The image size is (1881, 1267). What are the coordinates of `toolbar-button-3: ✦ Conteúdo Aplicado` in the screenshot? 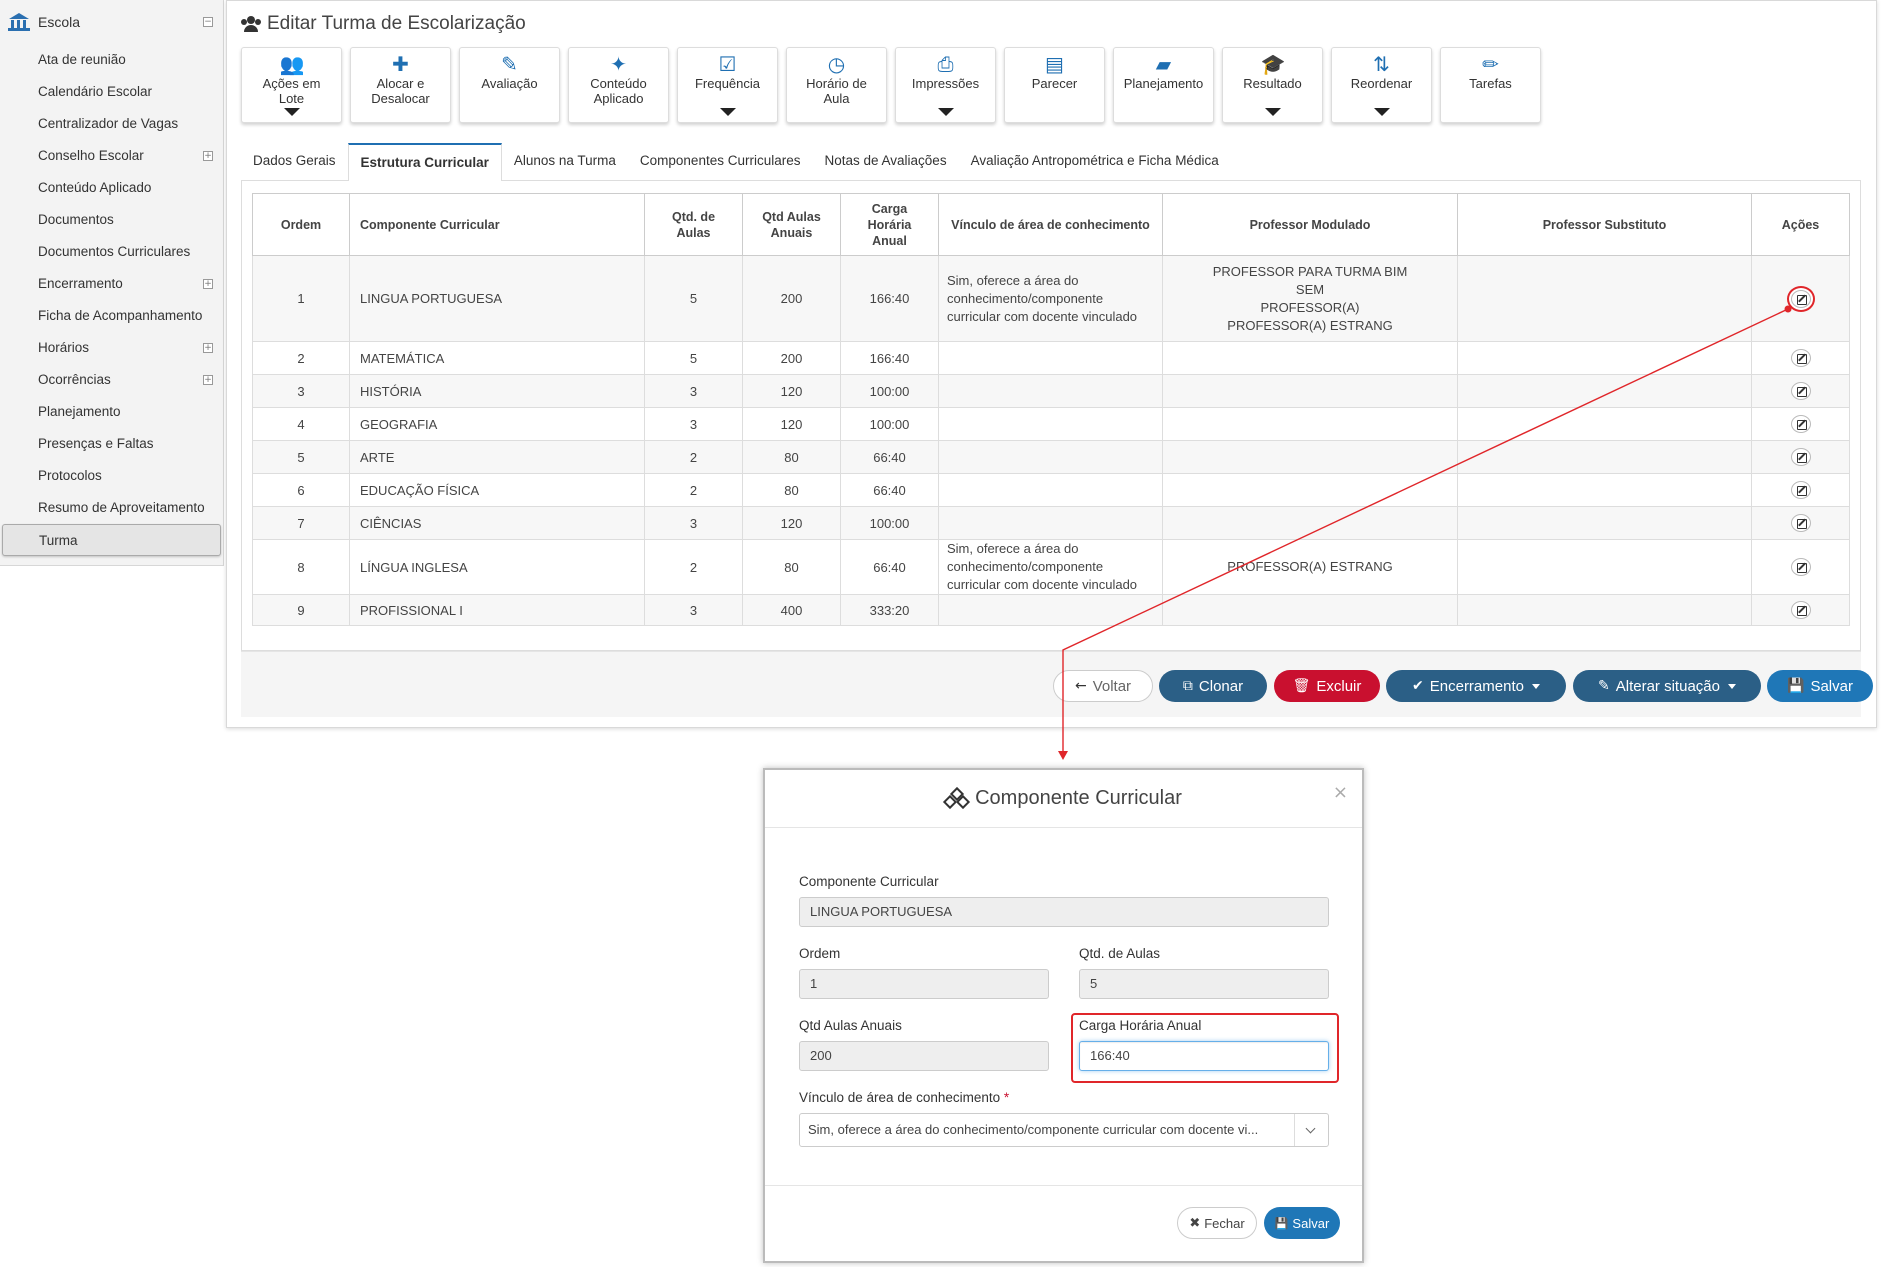 It's located at (618, 85).